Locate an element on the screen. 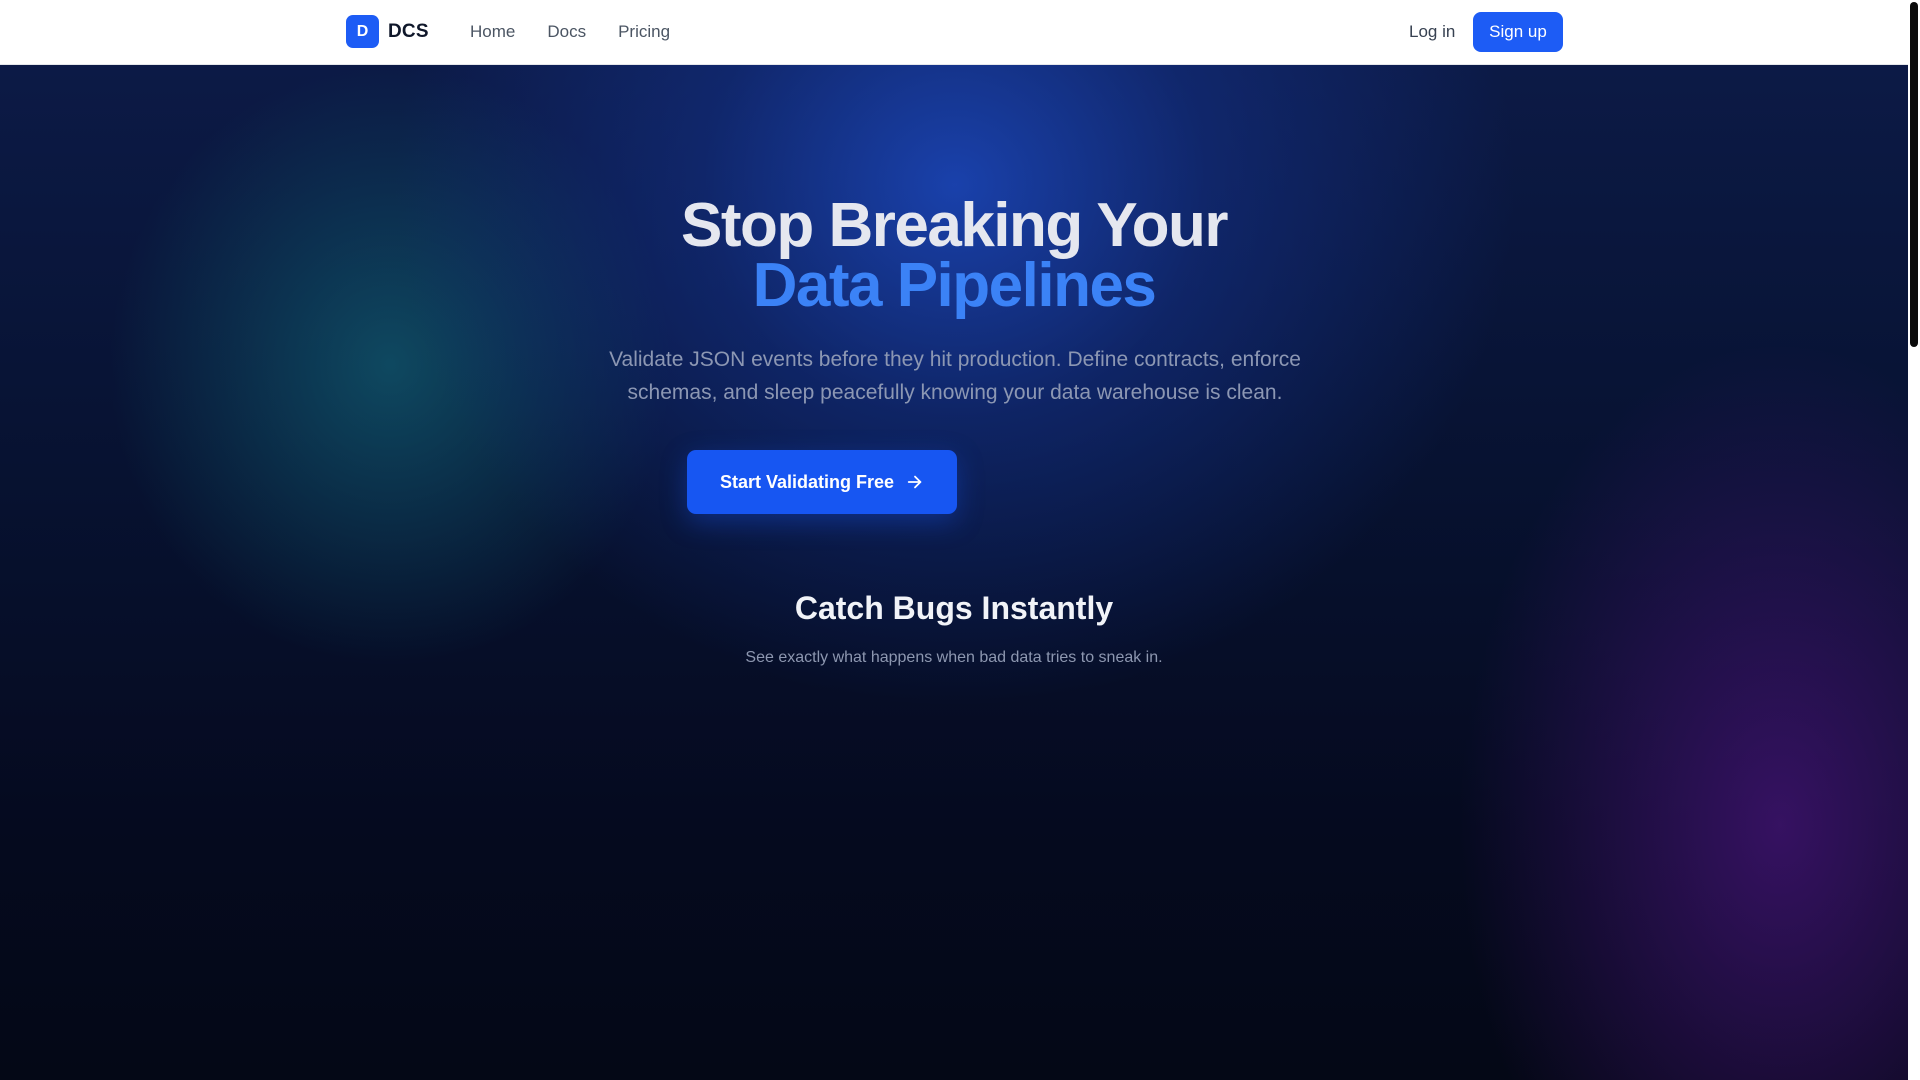  brand-logo: D DCS is located at coordinates (387, 31).